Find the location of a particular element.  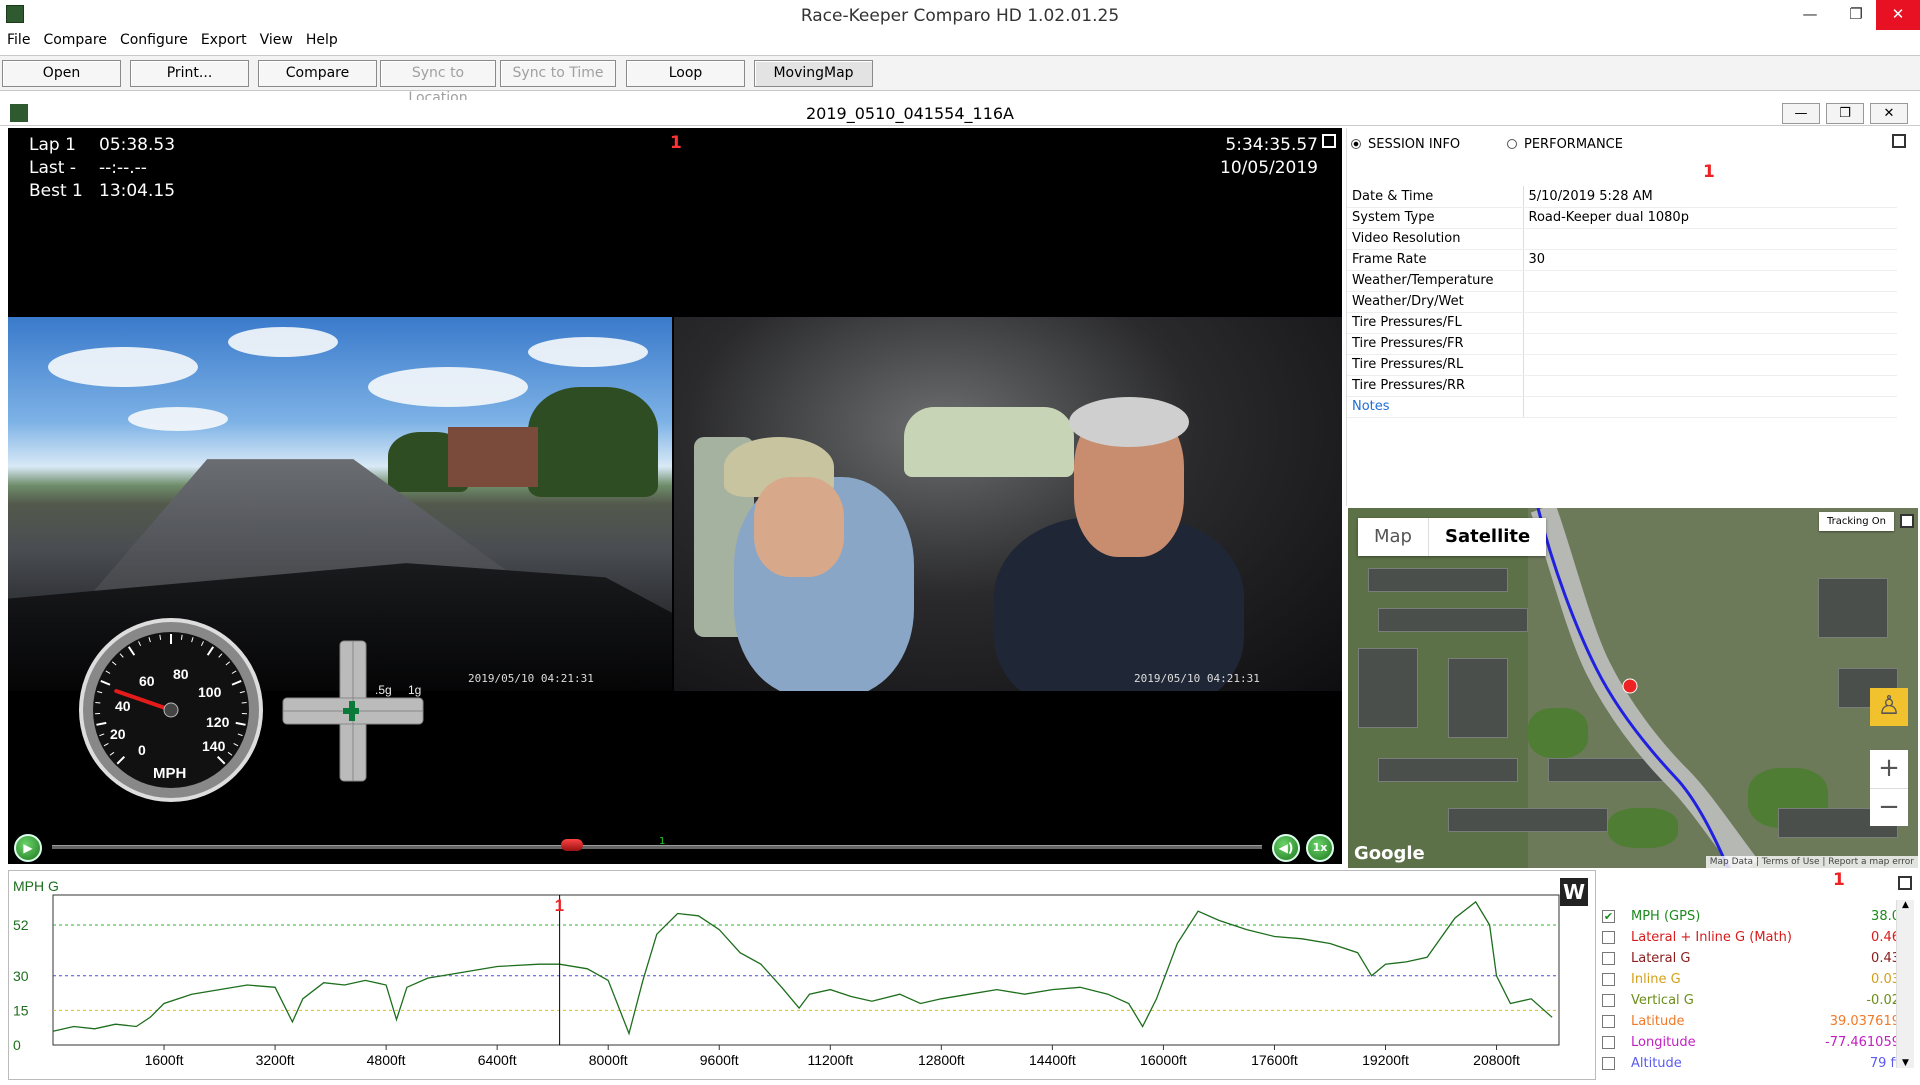

channel-name: Vertical G is located at coordinates (1720, 1000).